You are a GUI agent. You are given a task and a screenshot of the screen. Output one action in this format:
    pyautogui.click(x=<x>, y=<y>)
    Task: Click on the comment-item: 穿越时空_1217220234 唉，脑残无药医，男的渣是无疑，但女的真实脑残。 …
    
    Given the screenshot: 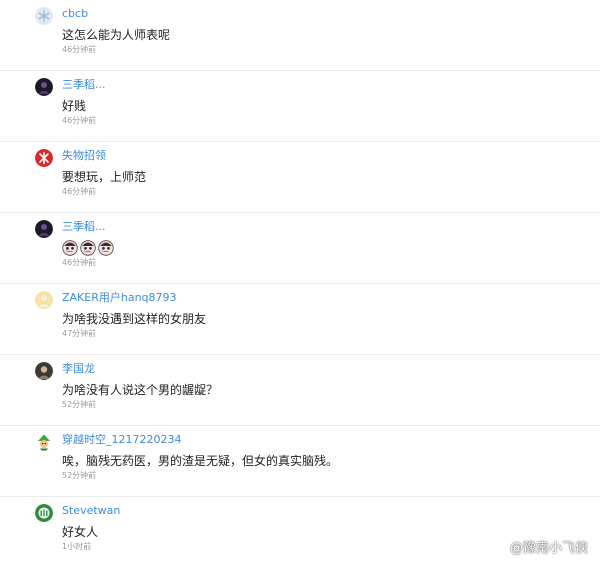 What is the action you would take?
    pyautogui.click(x=300, y=461)
    